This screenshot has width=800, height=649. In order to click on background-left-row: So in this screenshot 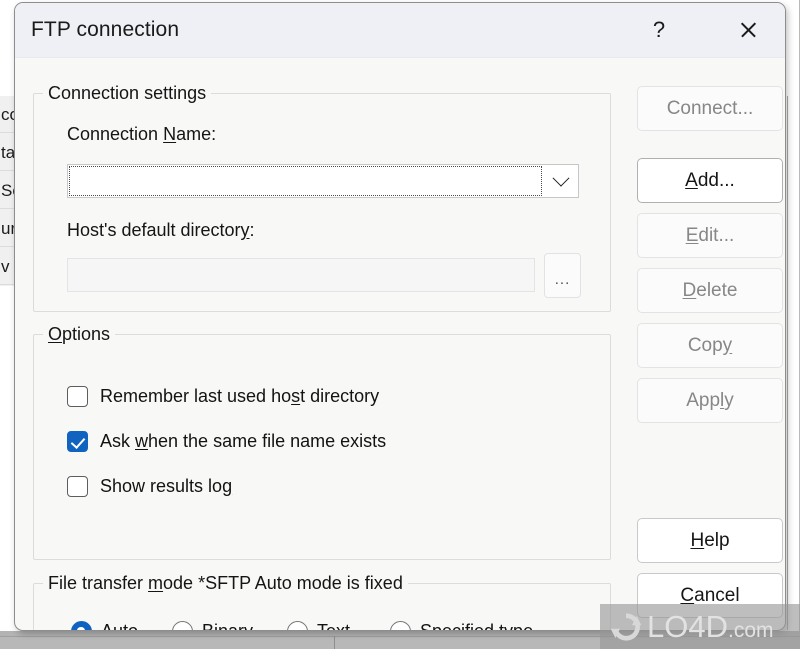, I will do `click(7, 190)`.